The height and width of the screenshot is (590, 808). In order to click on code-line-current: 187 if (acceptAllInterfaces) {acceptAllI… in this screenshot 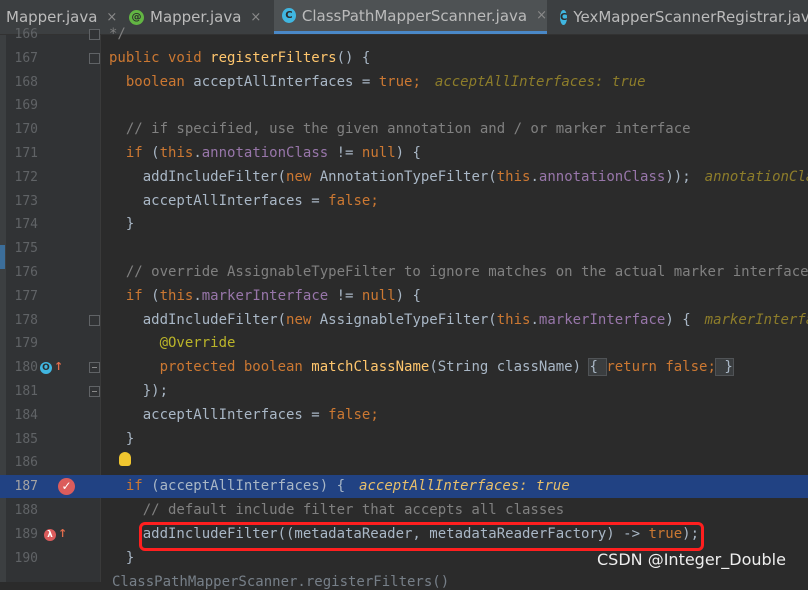, I will do `click(404, 487)`.